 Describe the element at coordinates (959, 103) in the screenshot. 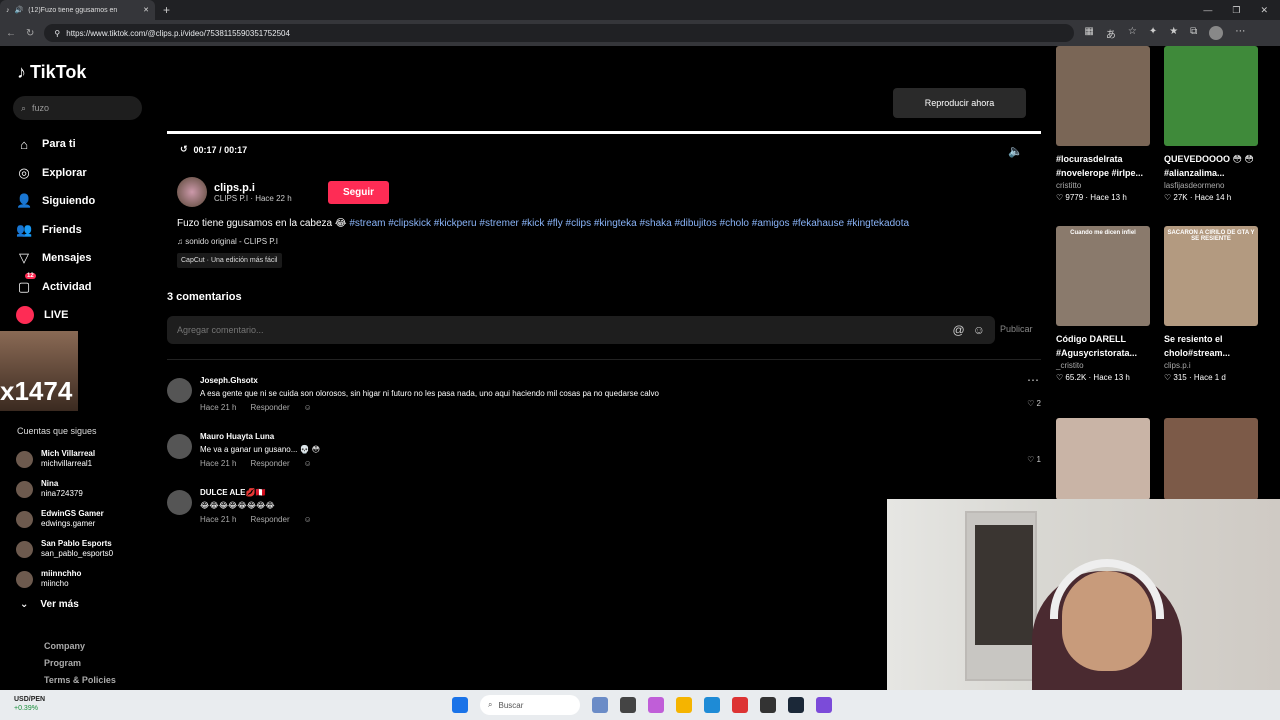

I see `play-now-button: Reproducir ahora` at that location.